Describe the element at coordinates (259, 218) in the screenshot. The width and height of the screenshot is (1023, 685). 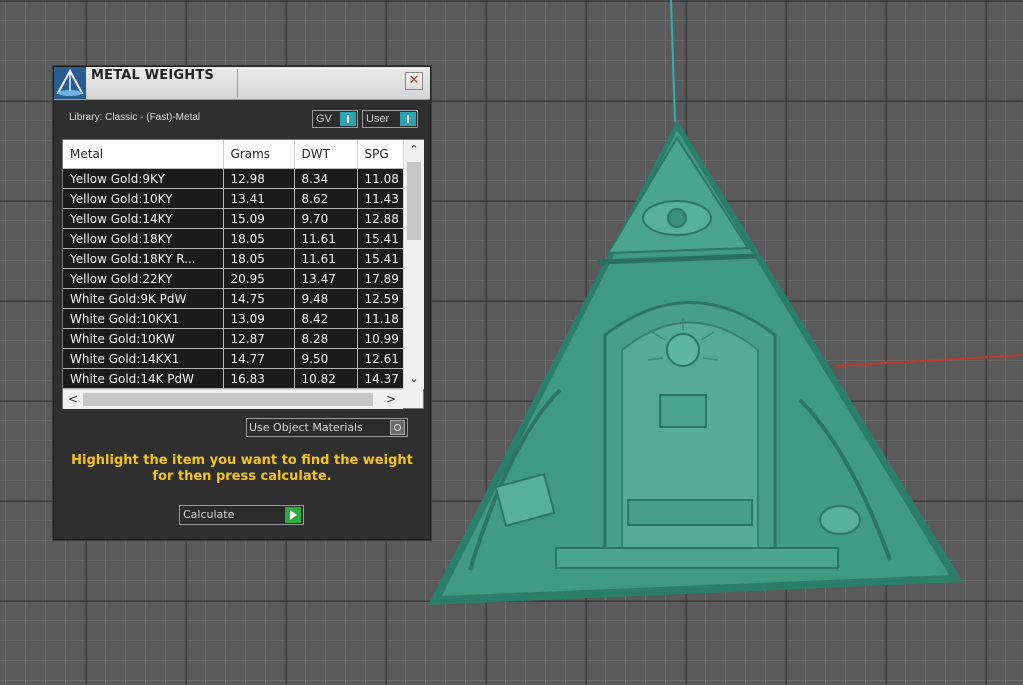
I see `cell-grams: 15.09` at that location.